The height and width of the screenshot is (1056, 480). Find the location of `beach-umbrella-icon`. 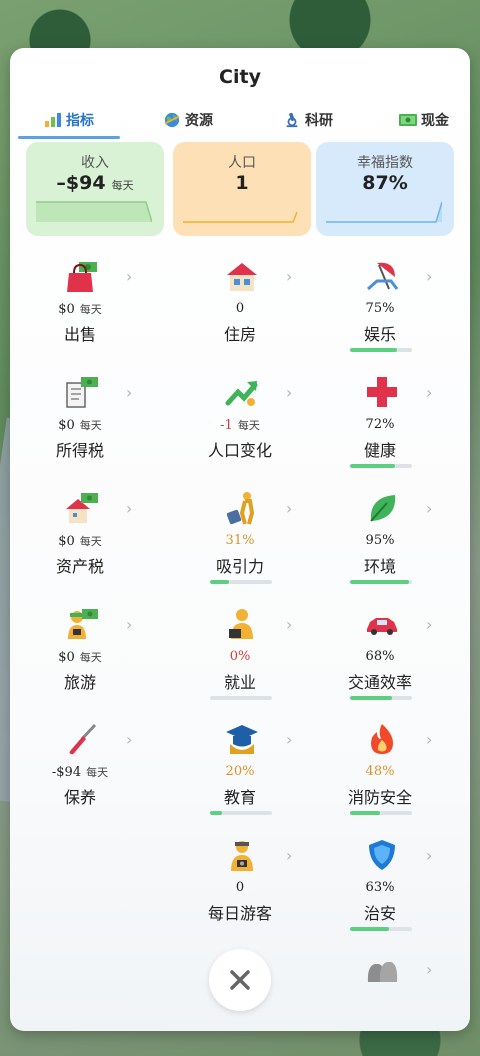

beach-umbrella-icon is located at coordinates (383, 276).